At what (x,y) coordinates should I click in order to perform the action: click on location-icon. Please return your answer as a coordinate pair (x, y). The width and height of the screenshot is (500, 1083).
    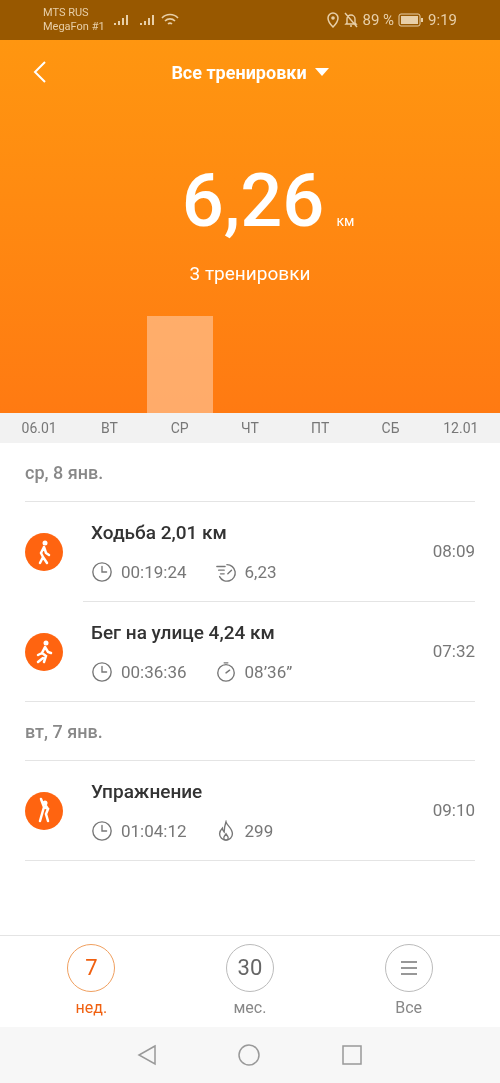
    Looking at the image, I should click on (333, 20).